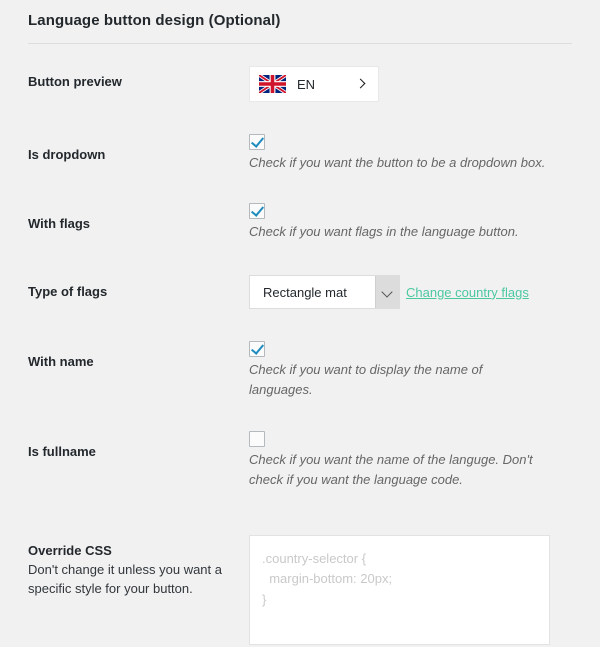 The image size is (600, 647). I want to click on uk-flag-icon, so click(272, 84).